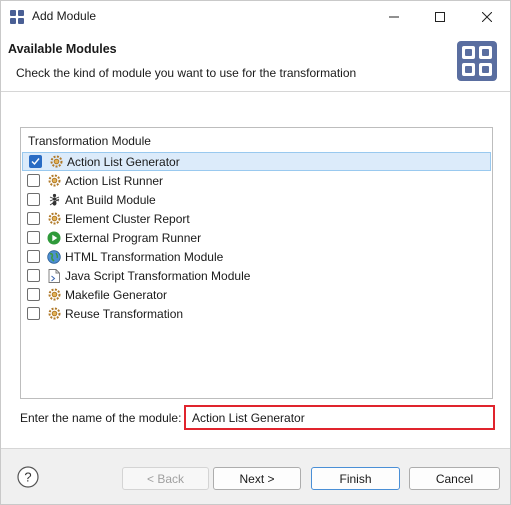 The height and width of the screenshot is (505, 511). What do you see at coordinates (124, 313) in the screenshot?
I see `list-item-label: Reuse Transformation` at bounding box center [124, 313].